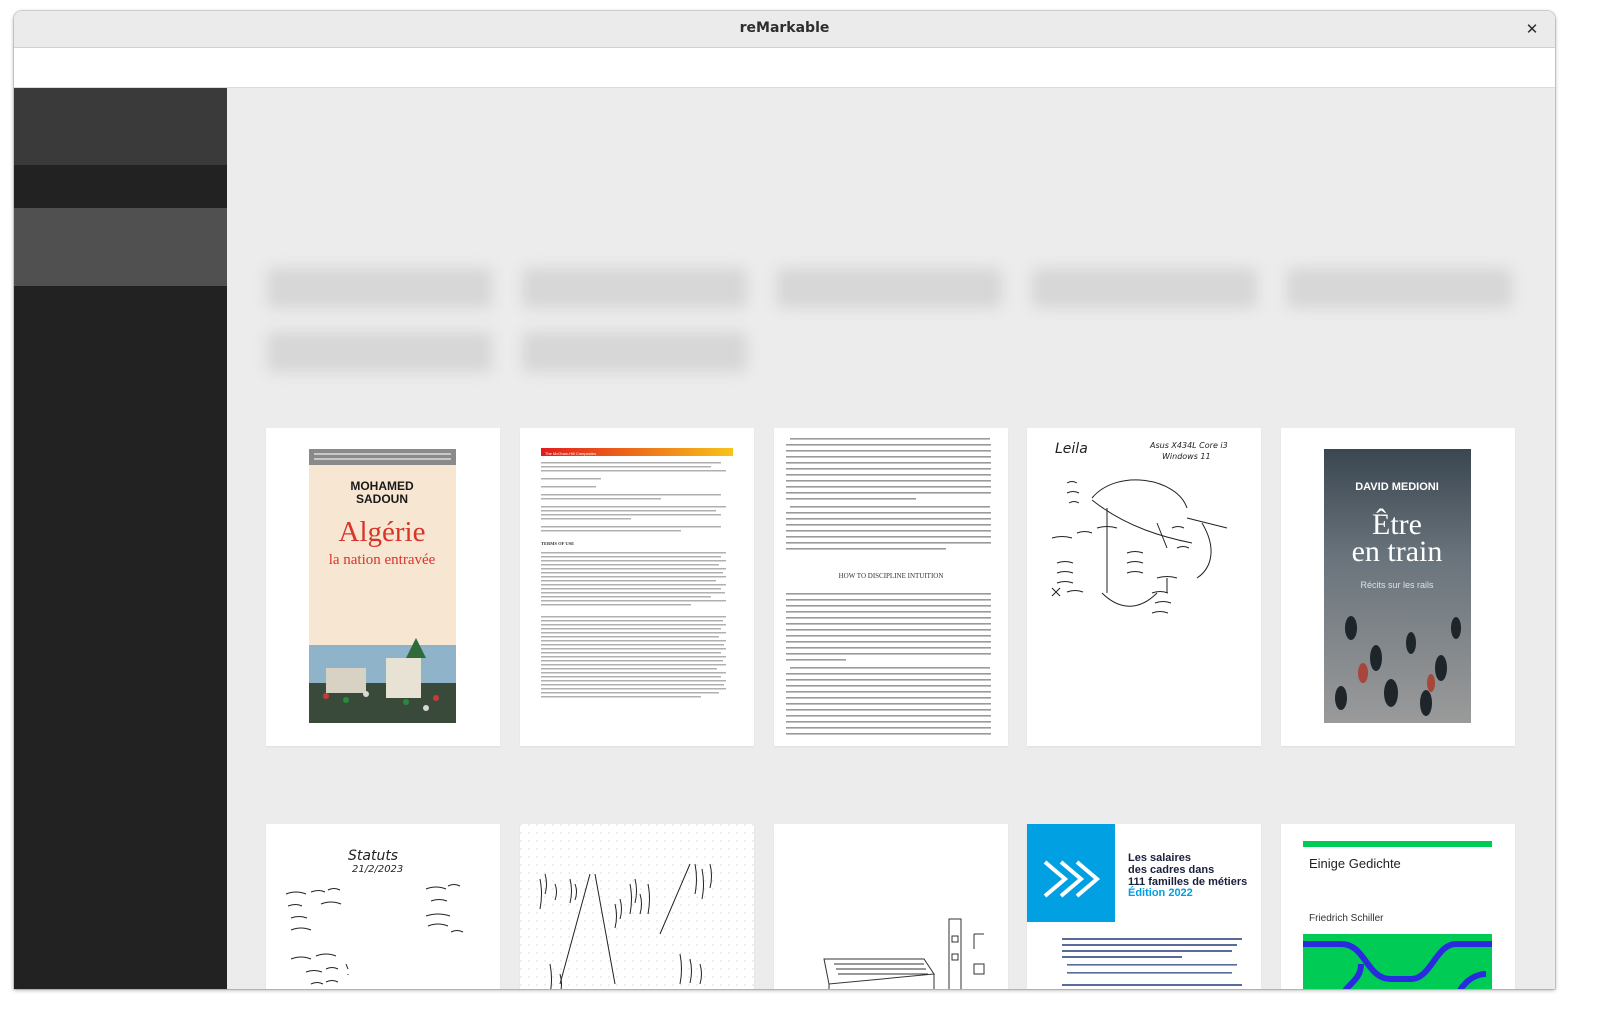 The width and height of the screenshot is (1607, 1030). Describe the element at coordinates (557, 543) in the screenshot. I see `terms-heading: TERMS OF USE` at that location.